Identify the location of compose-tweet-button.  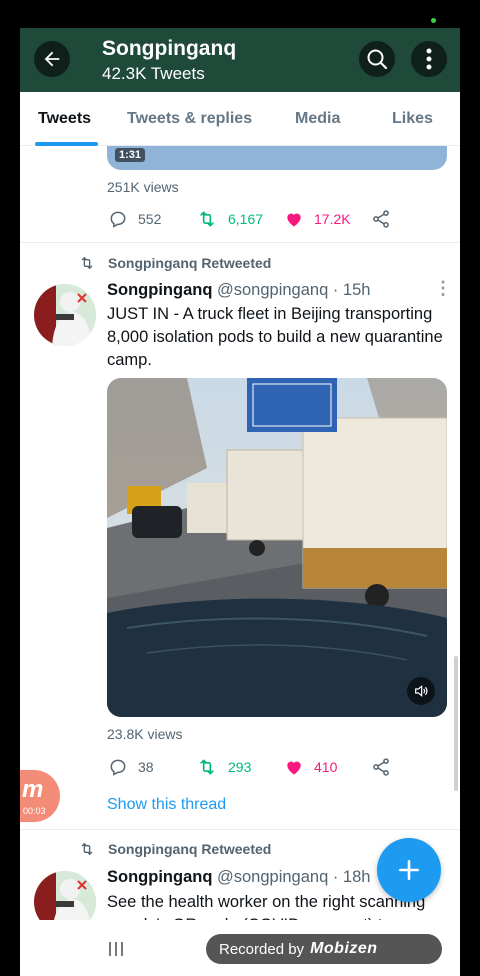
(409, 870).